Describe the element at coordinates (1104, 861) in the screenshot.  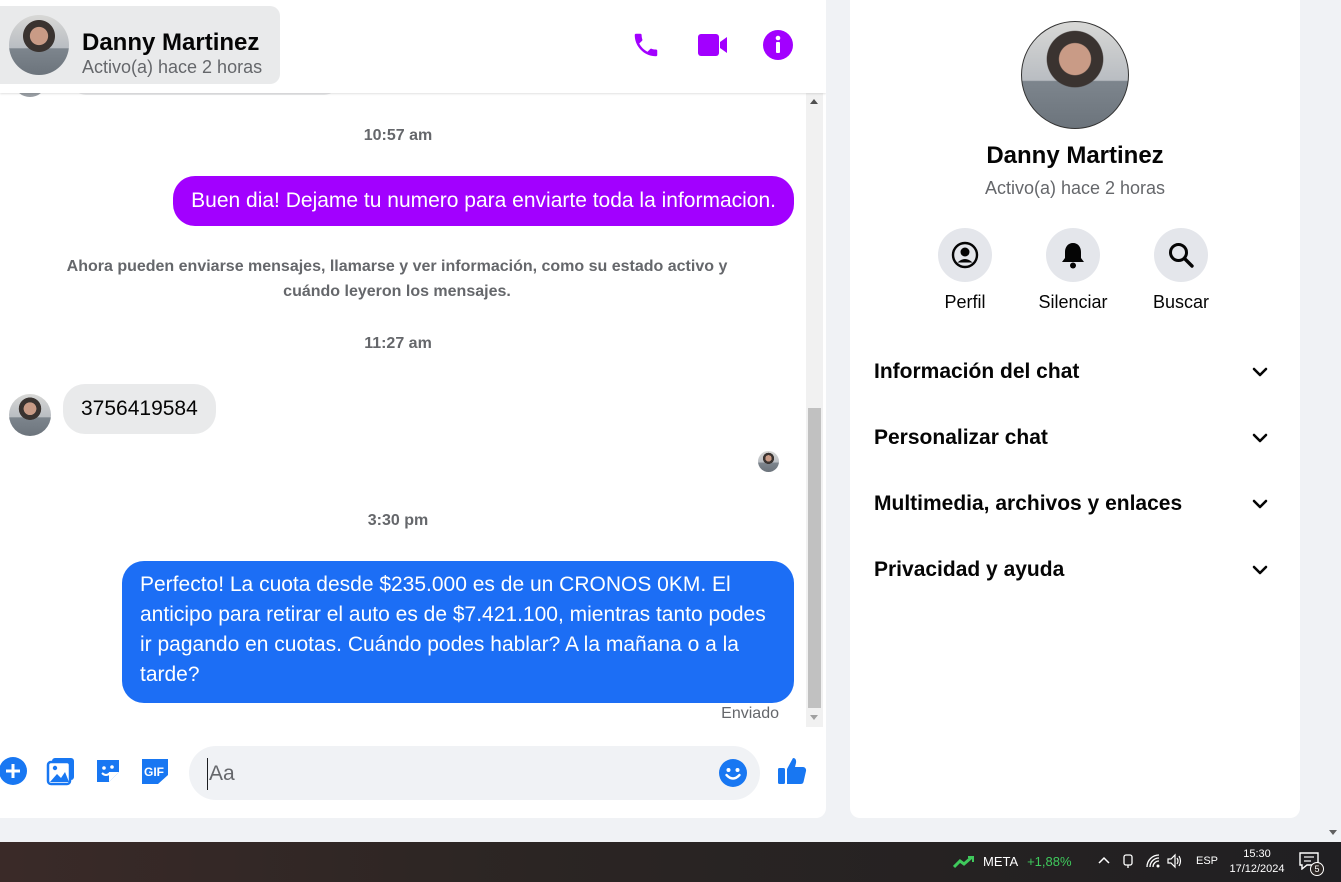
I see `chevron-up-icon` at that location.